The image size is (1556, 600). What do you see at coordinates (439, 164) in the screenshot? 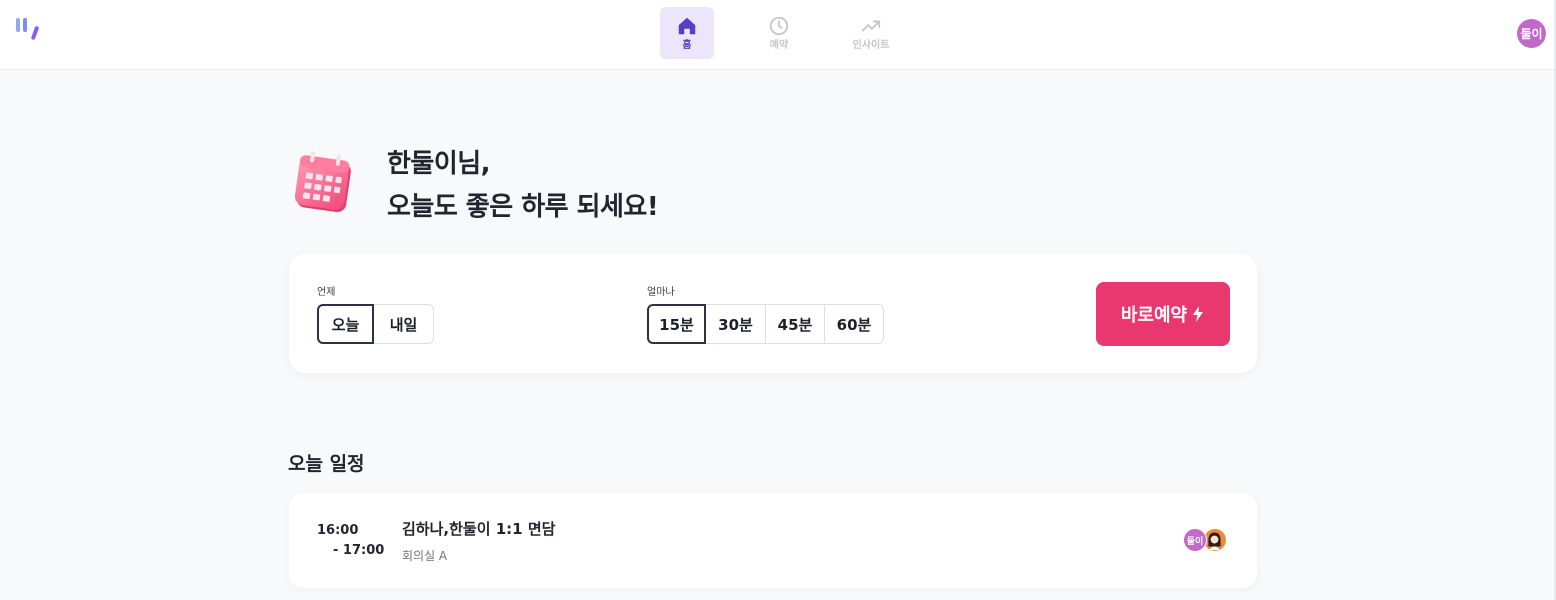
I see `greeting-line-1: 한둘이님,` at bounding box center [439, 164].